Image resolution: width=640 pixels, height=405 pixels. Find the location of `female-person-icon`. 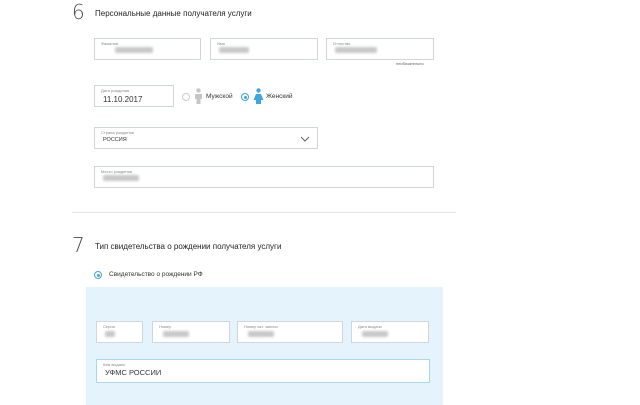

female-person-icon is located at coordinates (258, 96).